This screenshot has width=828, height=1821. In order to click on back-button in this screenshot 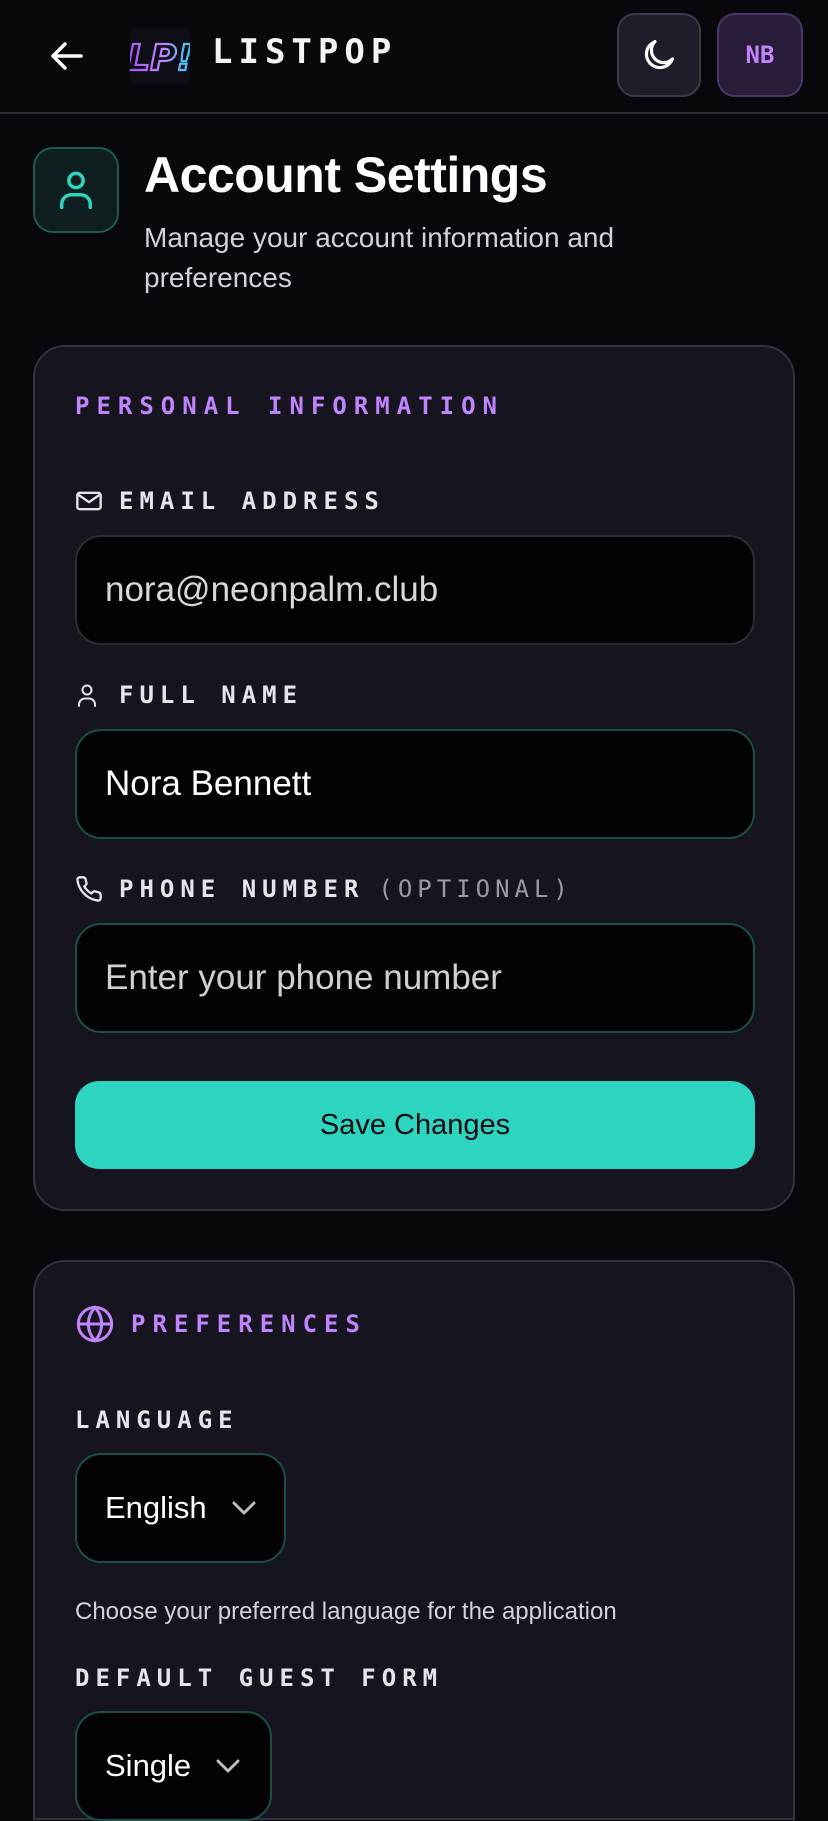, I will do `click(67, 56)`.